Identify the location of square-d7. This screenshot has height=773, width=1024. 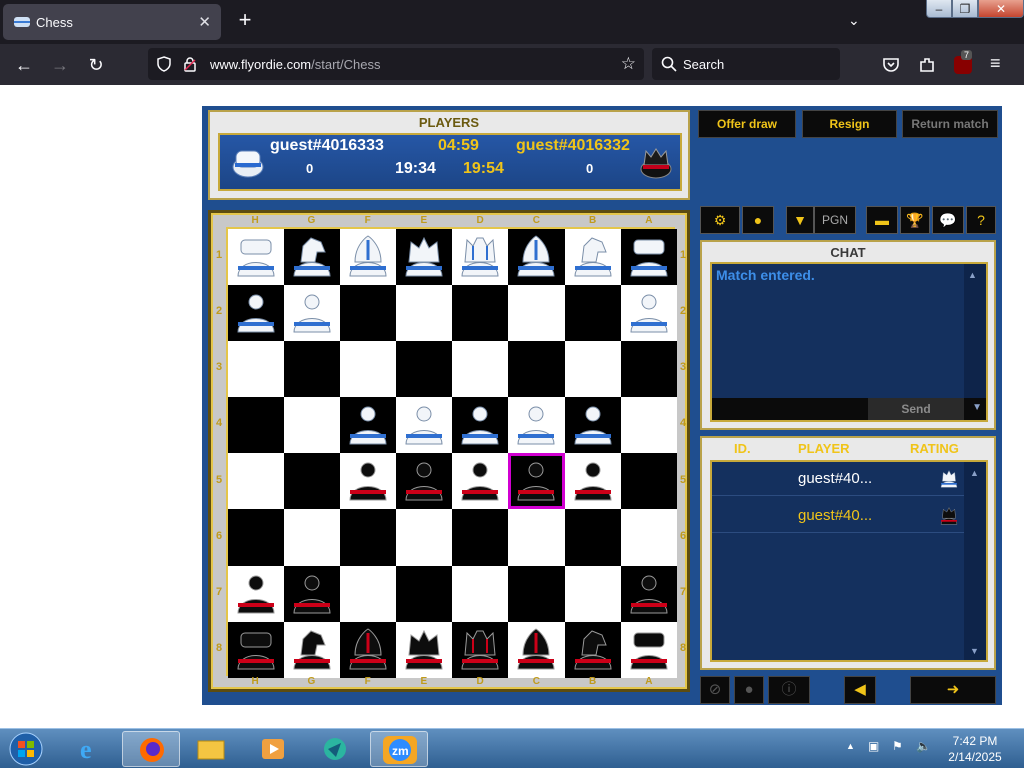
(480, 593).